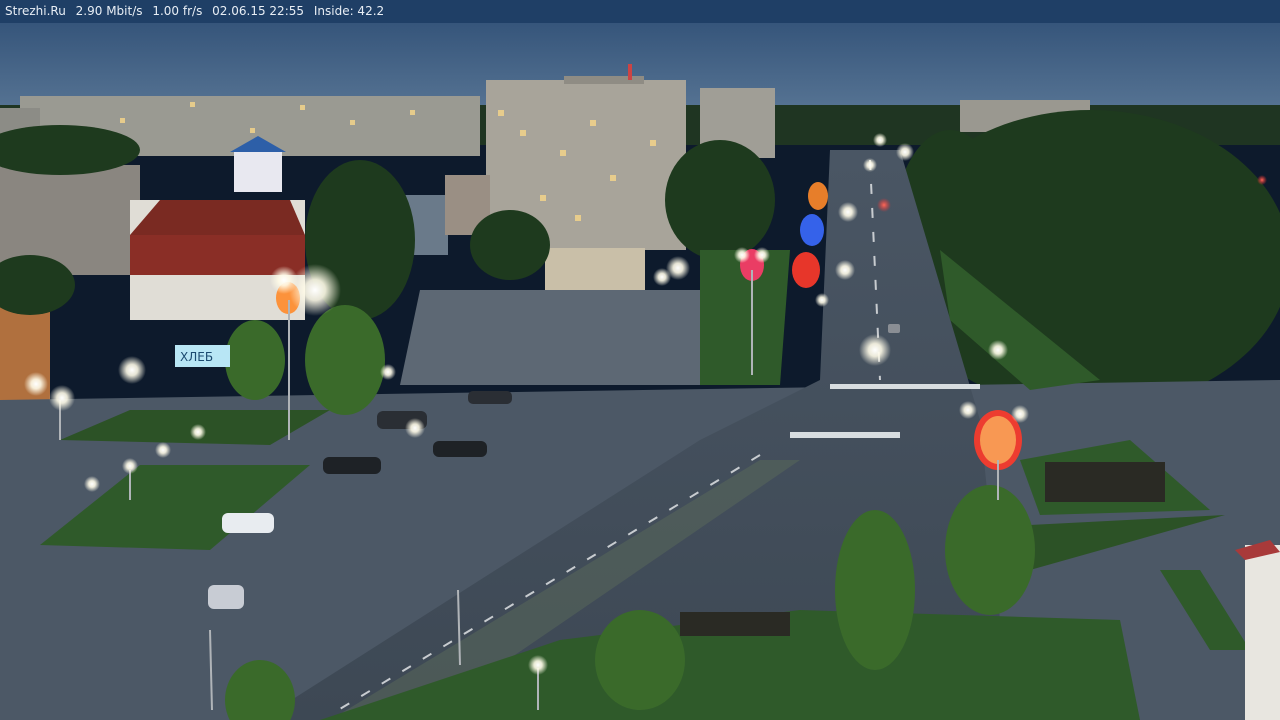 This screenshot has width=1280, height=720. What do you see at coordinates (258, 11) in the screenshot?
I see `timestamp: 02.06.15 22:55` at bounding box center [258, 11].